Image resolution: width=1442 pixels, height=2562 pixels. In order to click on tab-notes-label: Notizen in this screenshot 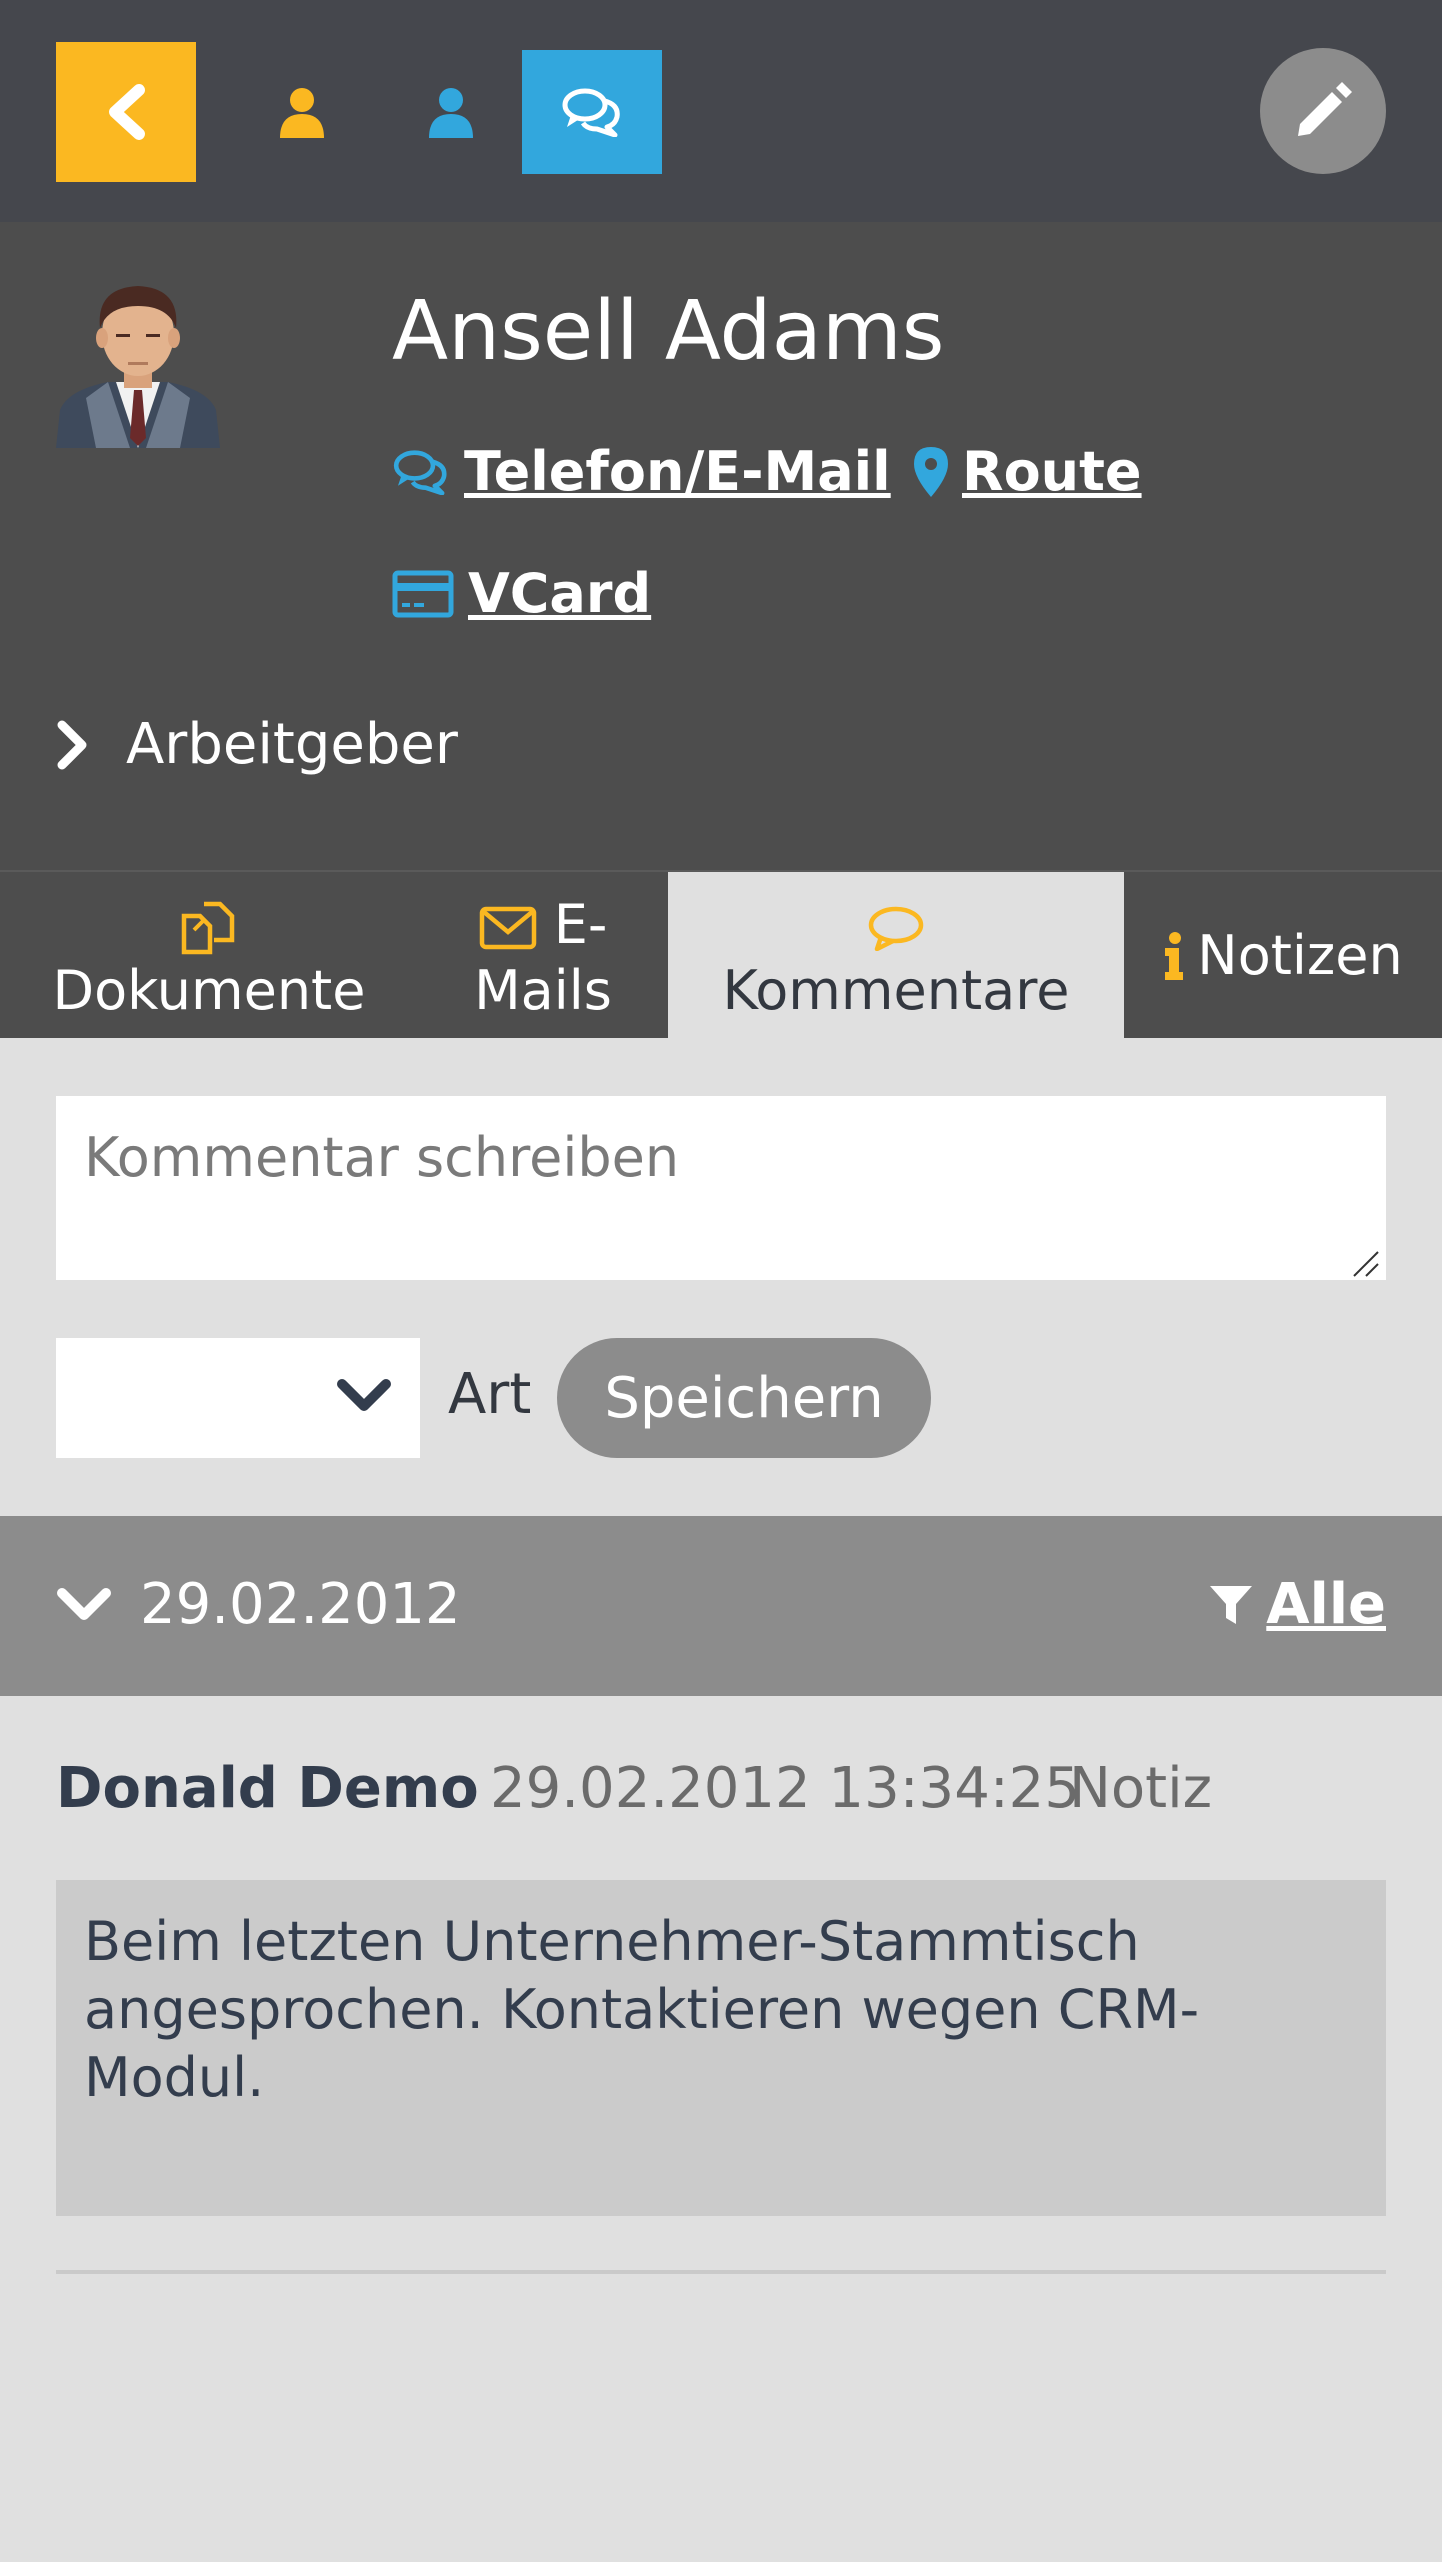, I will do `click(1300, 955)`.